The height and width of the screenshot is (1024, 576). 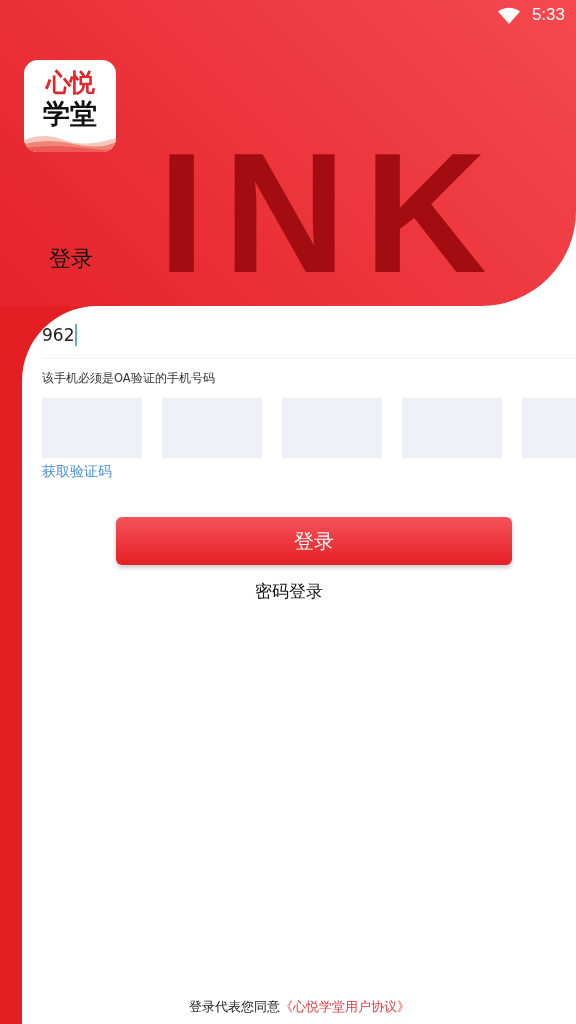 What do you see at coordinates (331, 213) in the screenshot?
I see `background-lettering: INK` at bounding box center [331, 213].